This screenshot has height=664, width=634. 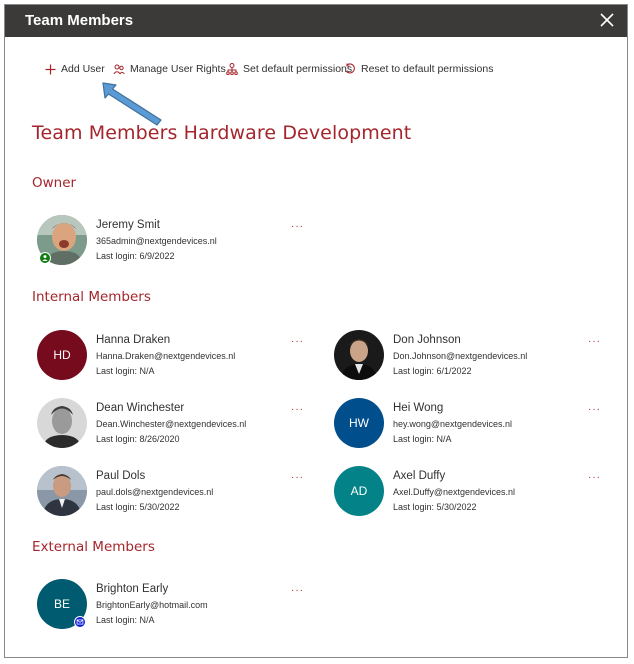 I want to click on member-email: paul.dols@nextgendevices.nl, so click(x=155, y=492).